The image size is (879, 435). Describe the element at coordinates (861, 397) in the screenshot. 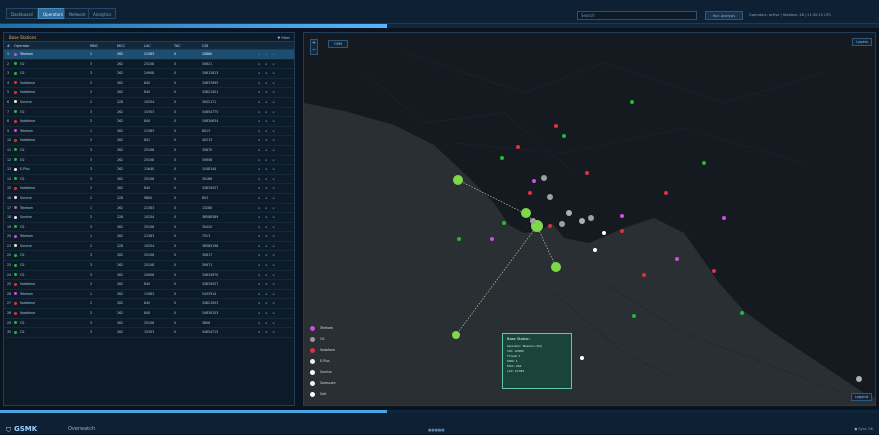

I see `legend-button: Legend` at that location.